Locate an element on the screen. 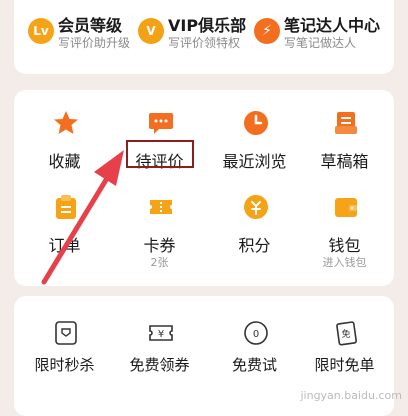  points-coin-icon is located at coordinates (256, 207).